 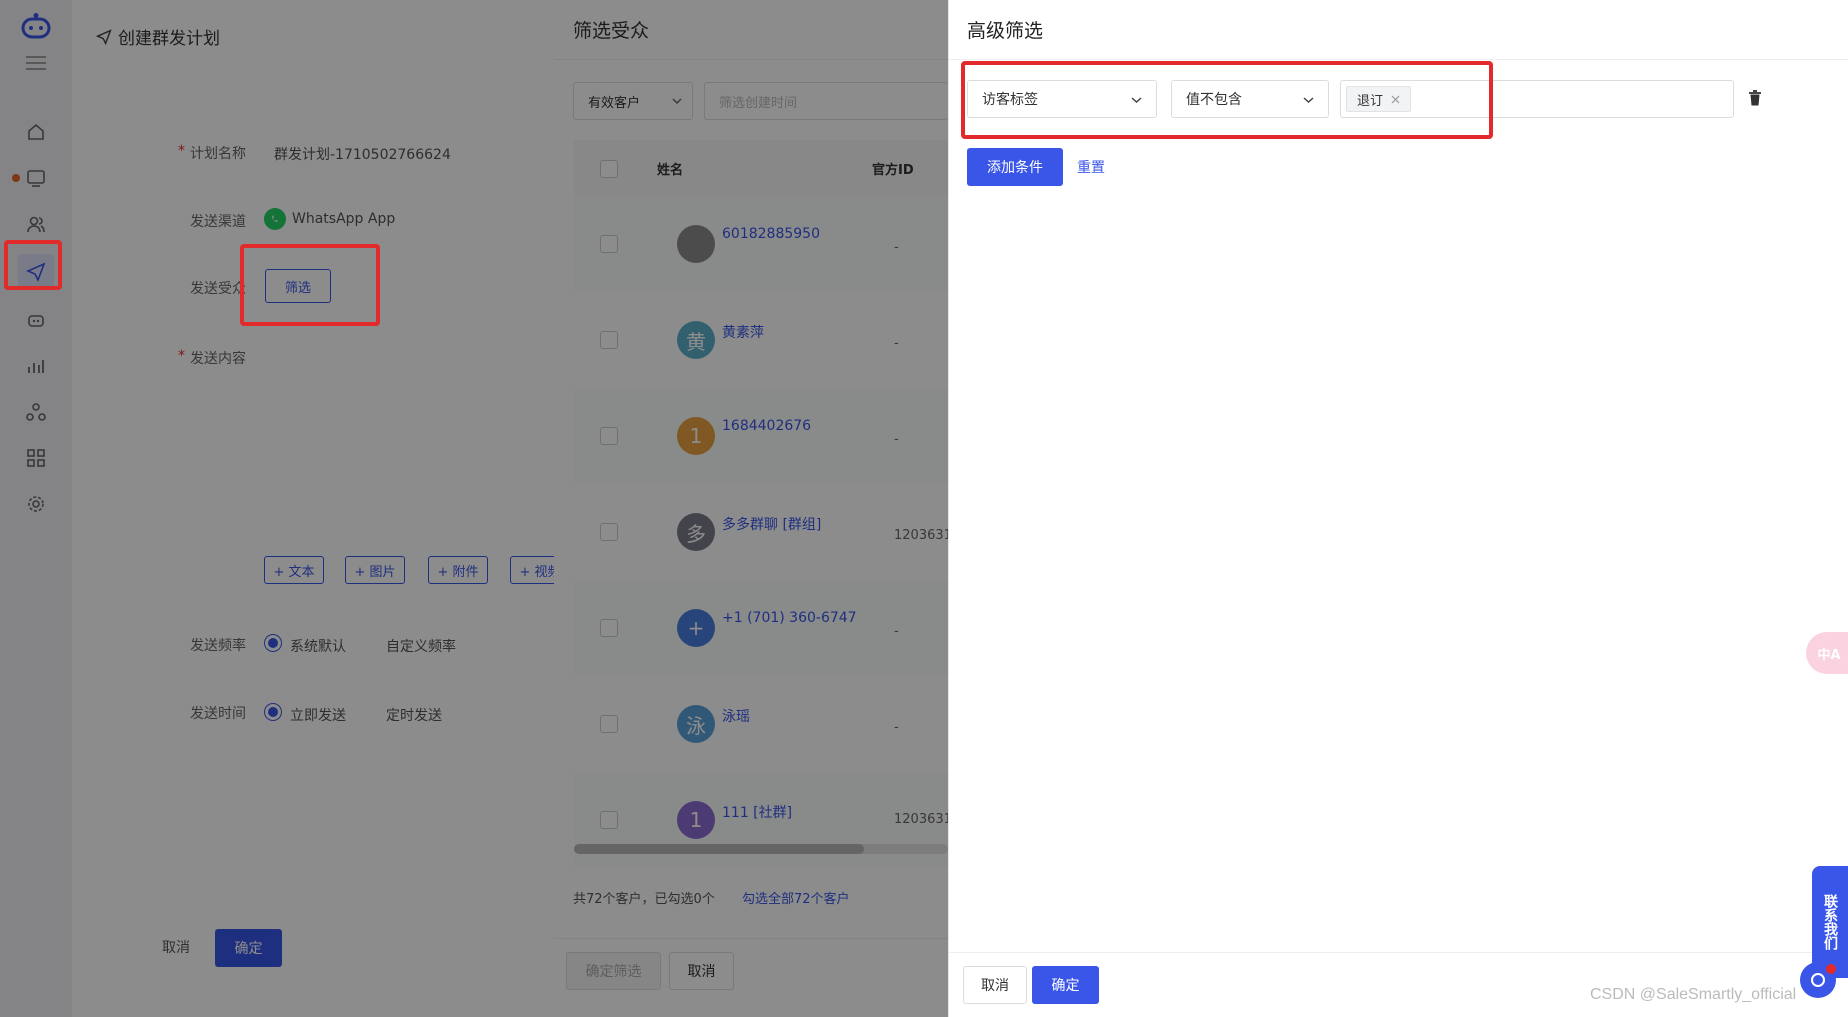 I want to click on translate-badge: 中A, so click(x=1827, y=653).